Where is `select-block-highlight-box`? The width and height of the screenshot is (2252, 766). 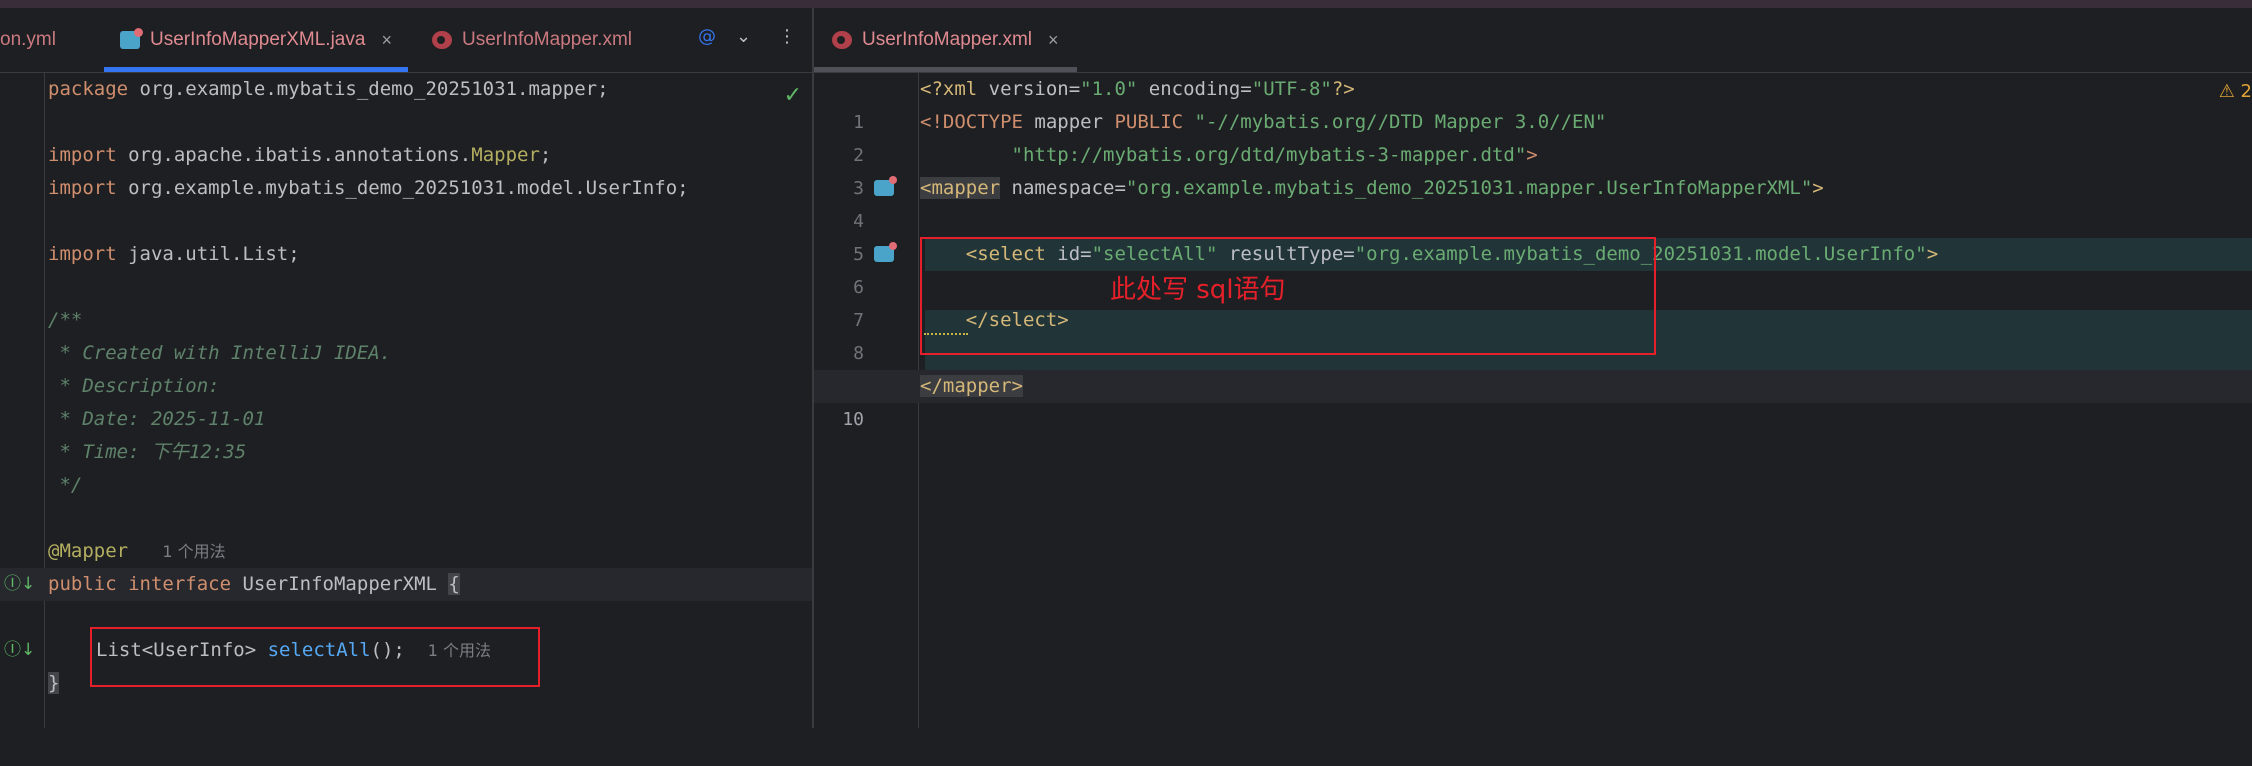
select-block-highlight-box is located at coordinates (1288, 296).